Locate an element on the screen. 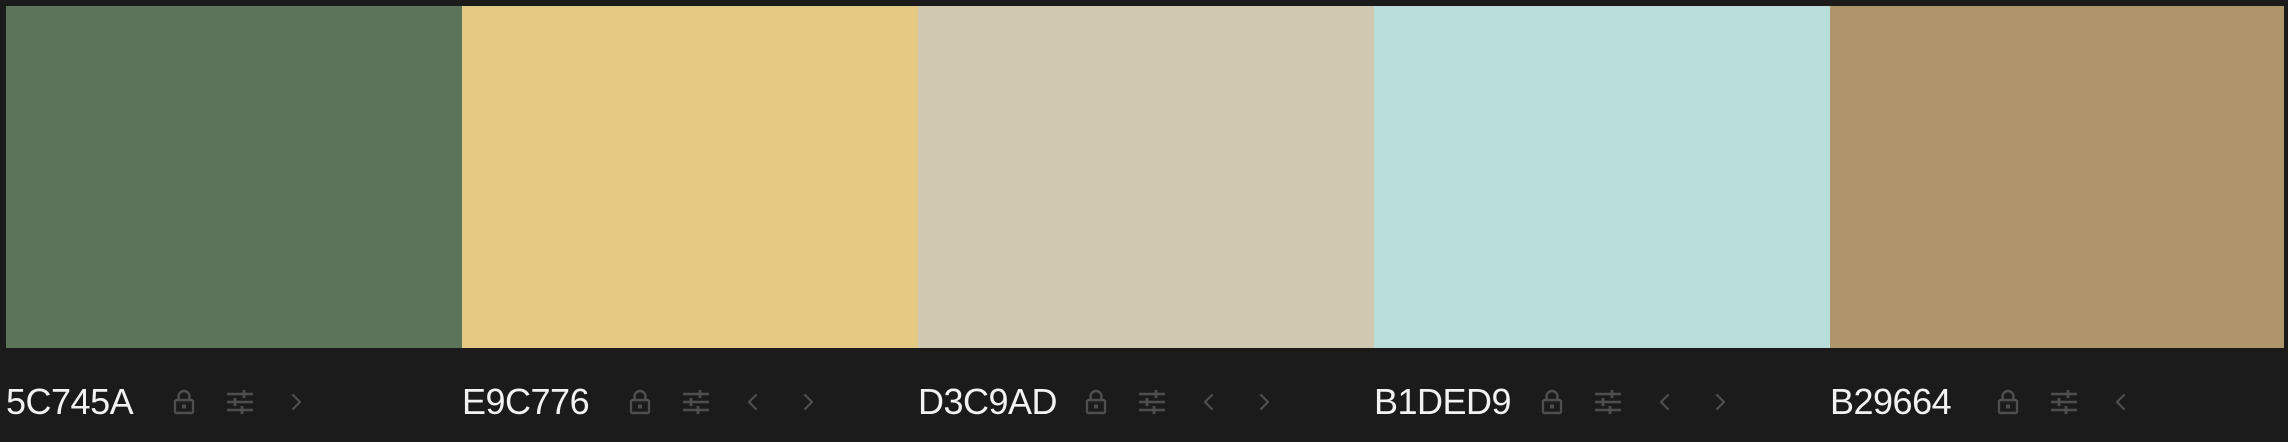 The width and height of the screenshot is (2288, 442). hex-code: B29664 is located at coordinates (1905, 402).